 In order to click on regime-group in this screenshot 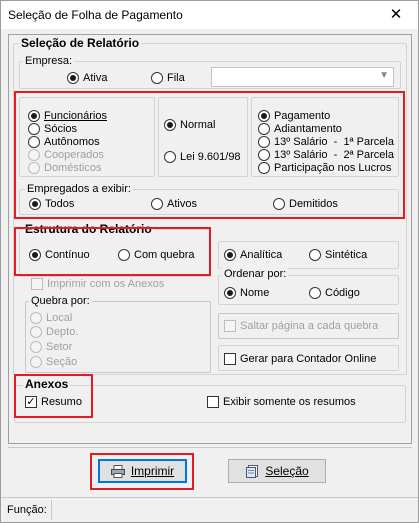, I will do `click(203, 137)`.